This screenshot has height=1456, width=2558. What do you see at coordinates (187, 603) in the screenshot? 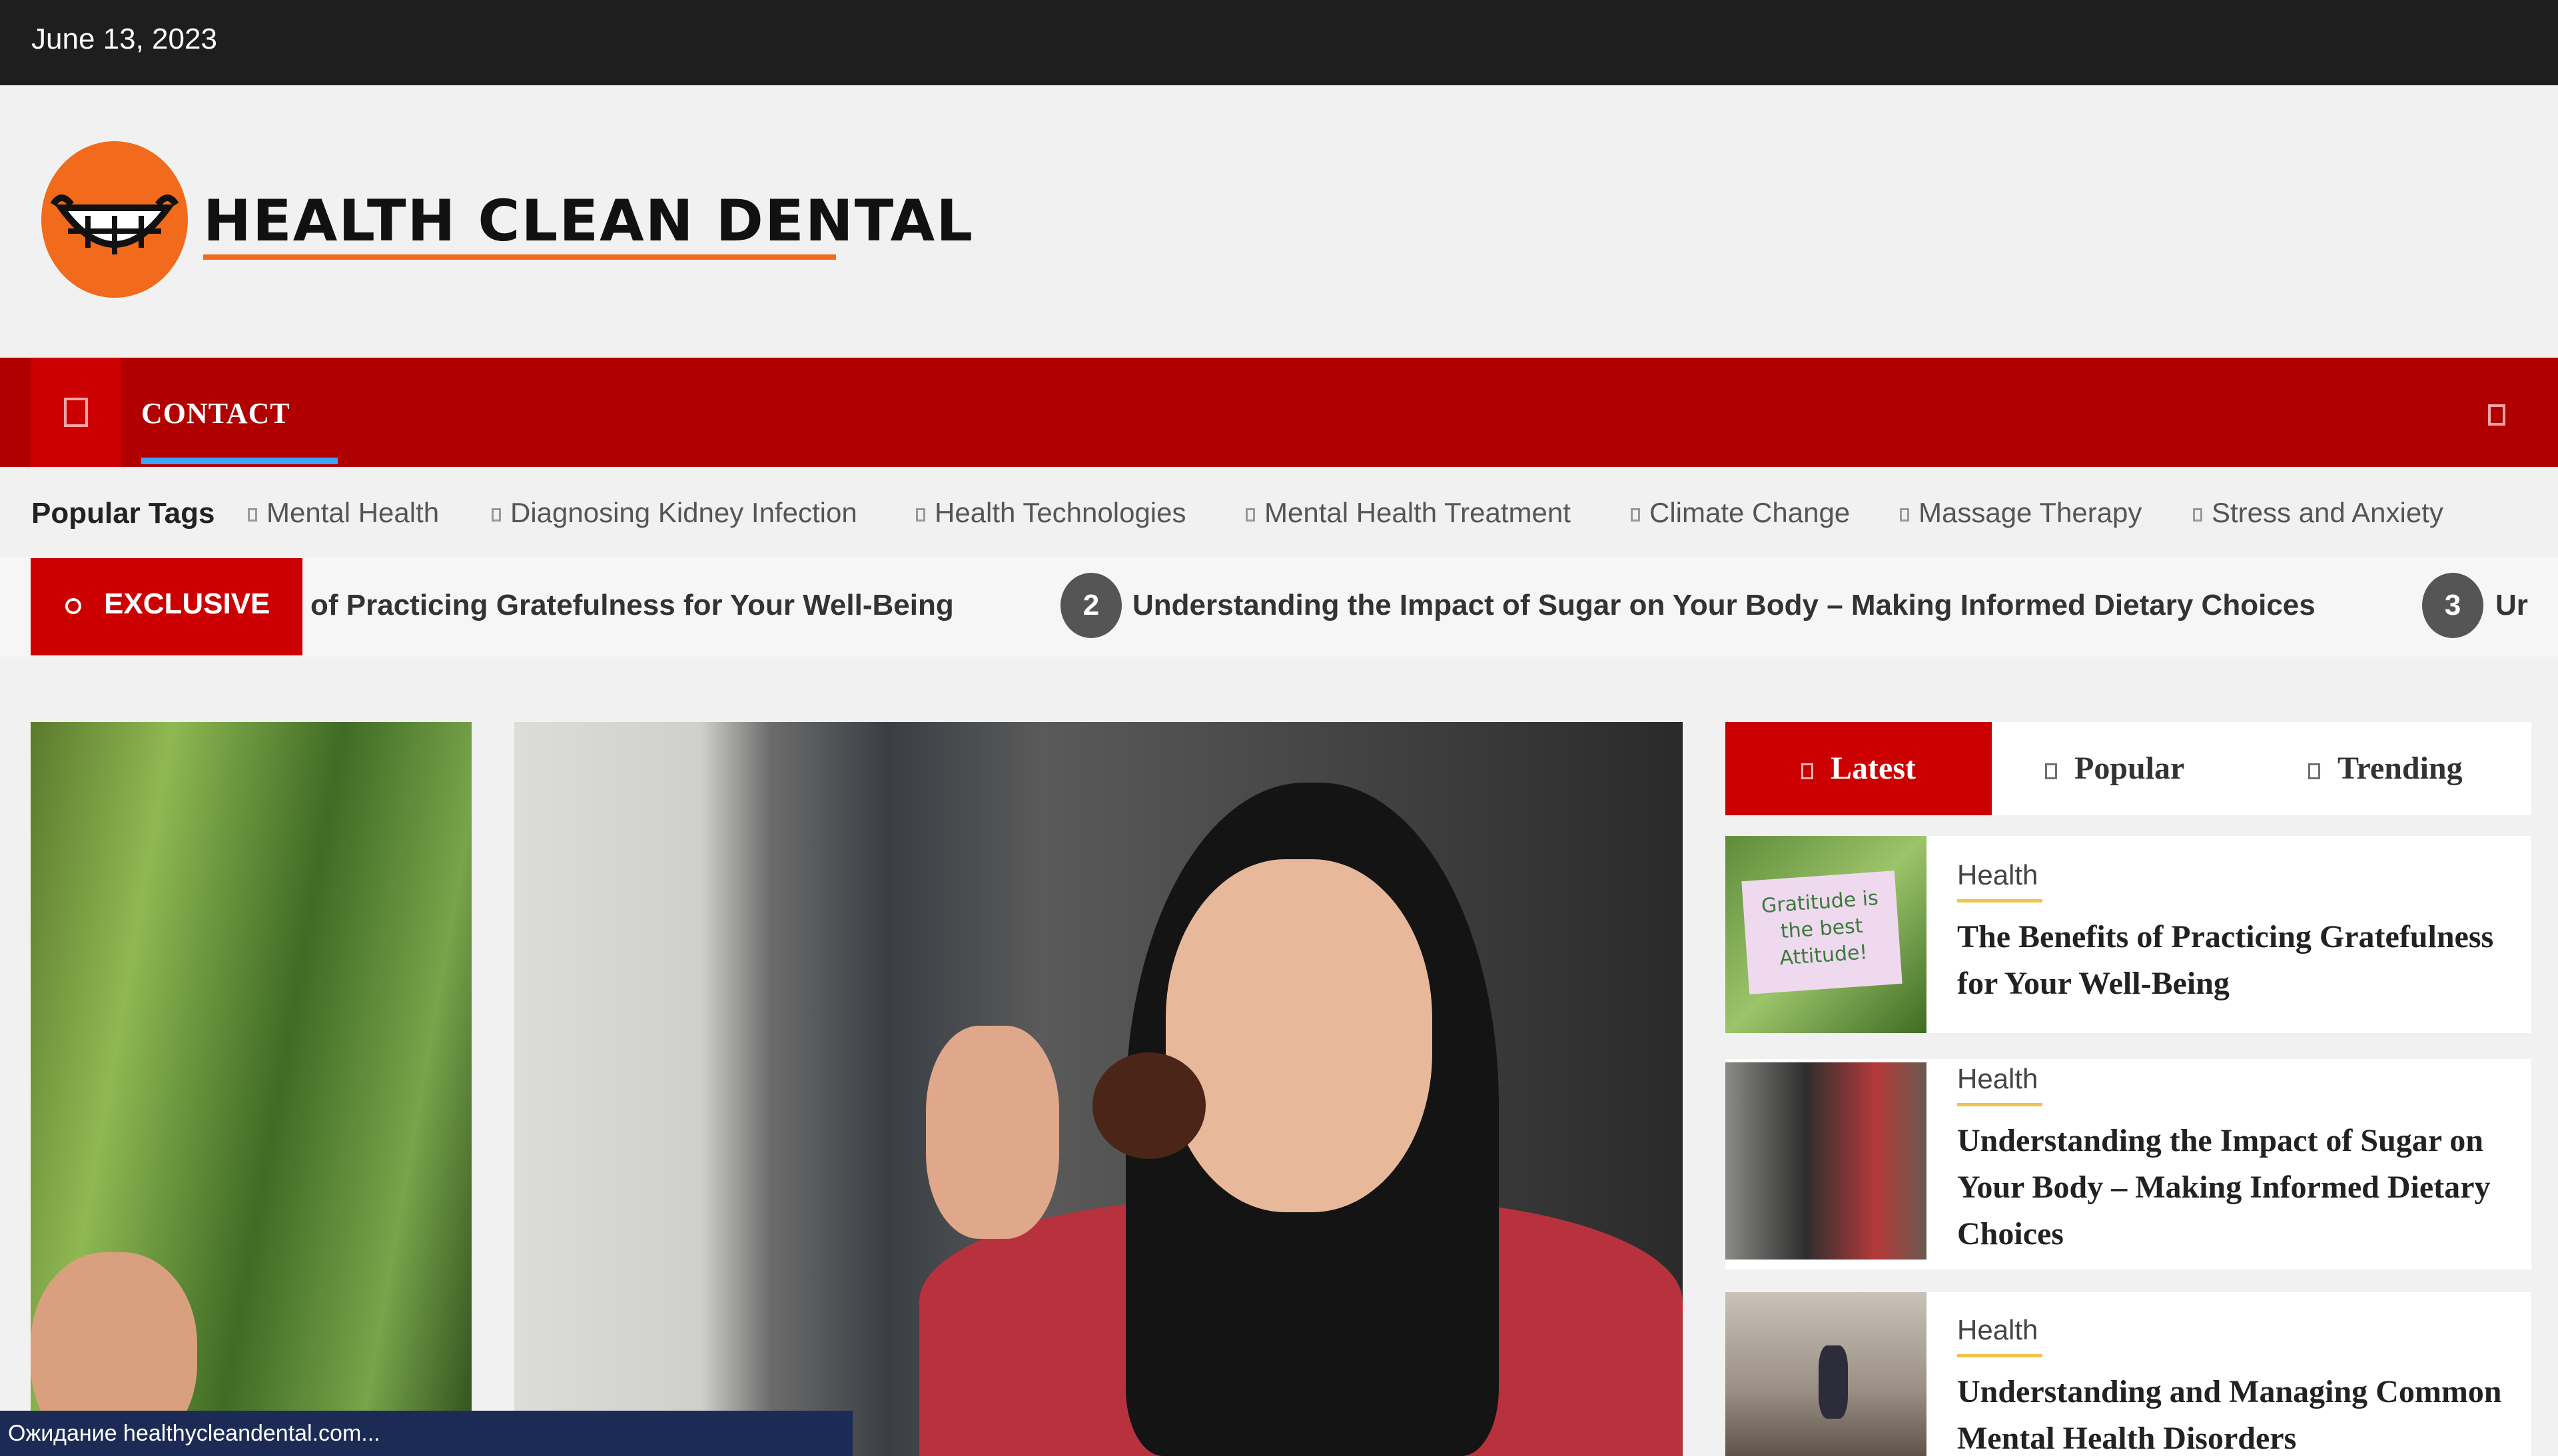
I see `exclusive-label: EXCLUSIVE` at bounding box center [187, 603].